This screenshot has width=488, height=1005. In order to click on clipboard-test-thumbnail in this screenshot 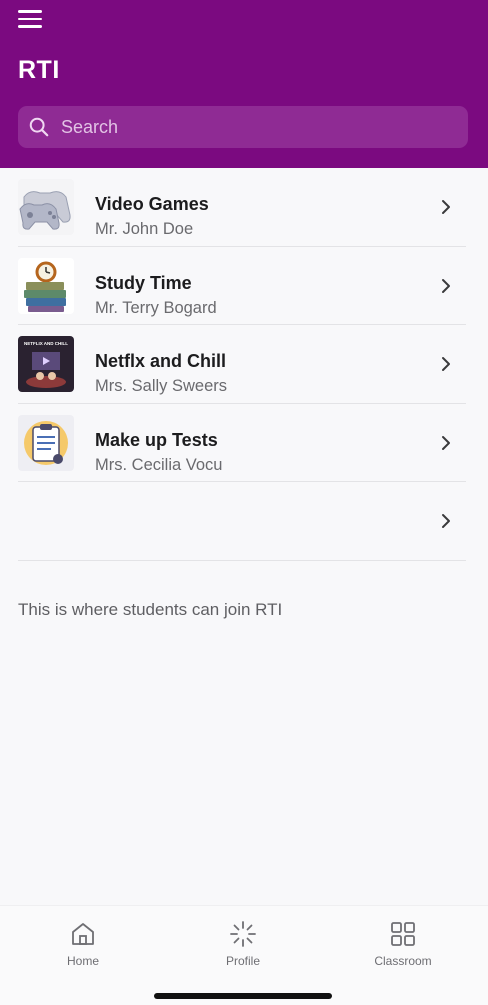, I will do `click(46, 442)`.